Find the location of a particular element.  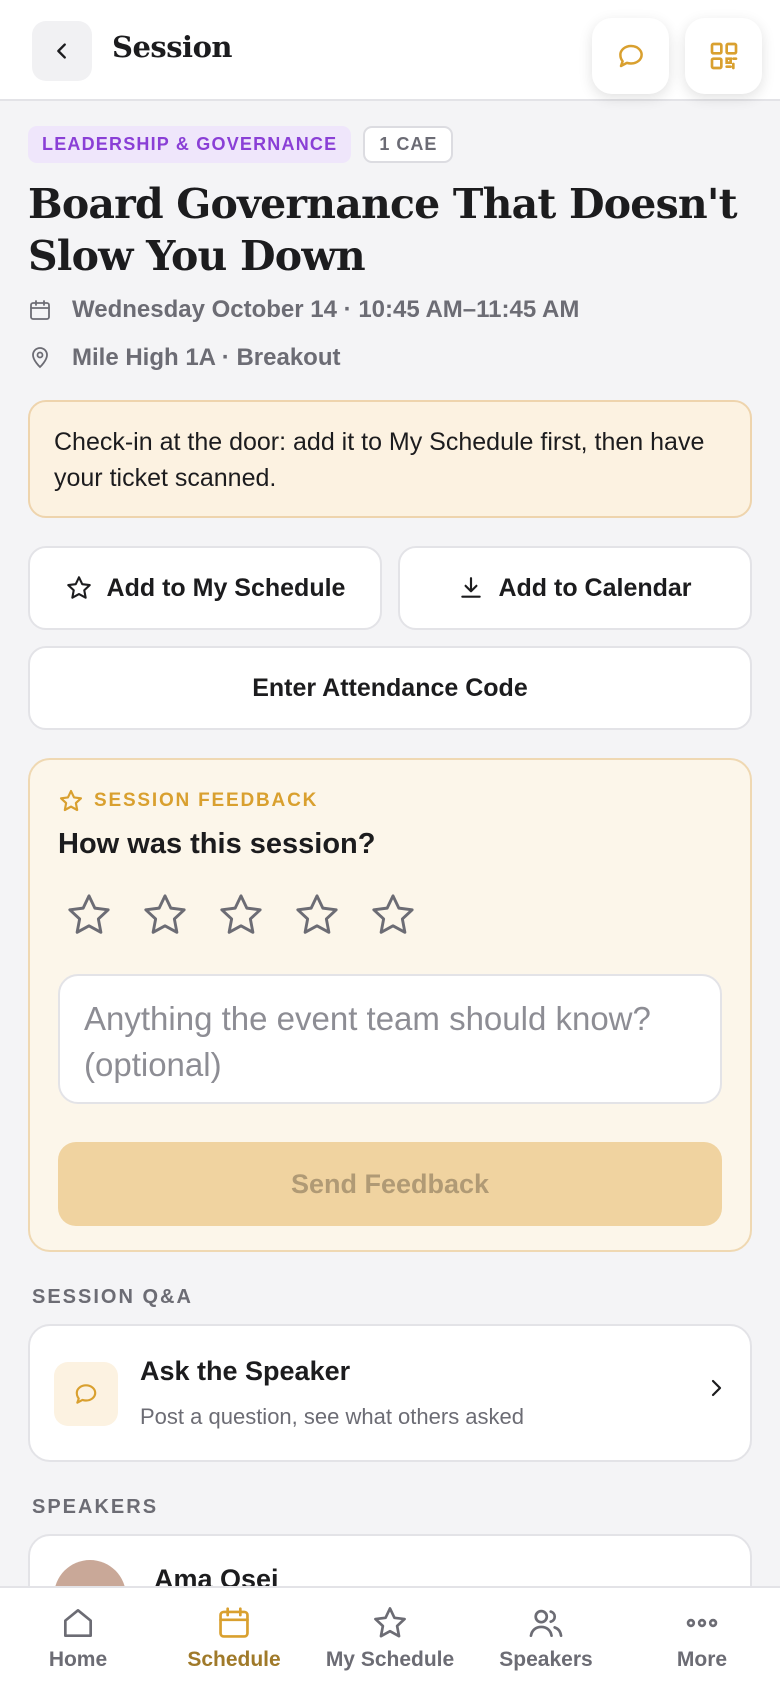

tab-schedule-label: Schedule is located at coordinates (234, 1659).